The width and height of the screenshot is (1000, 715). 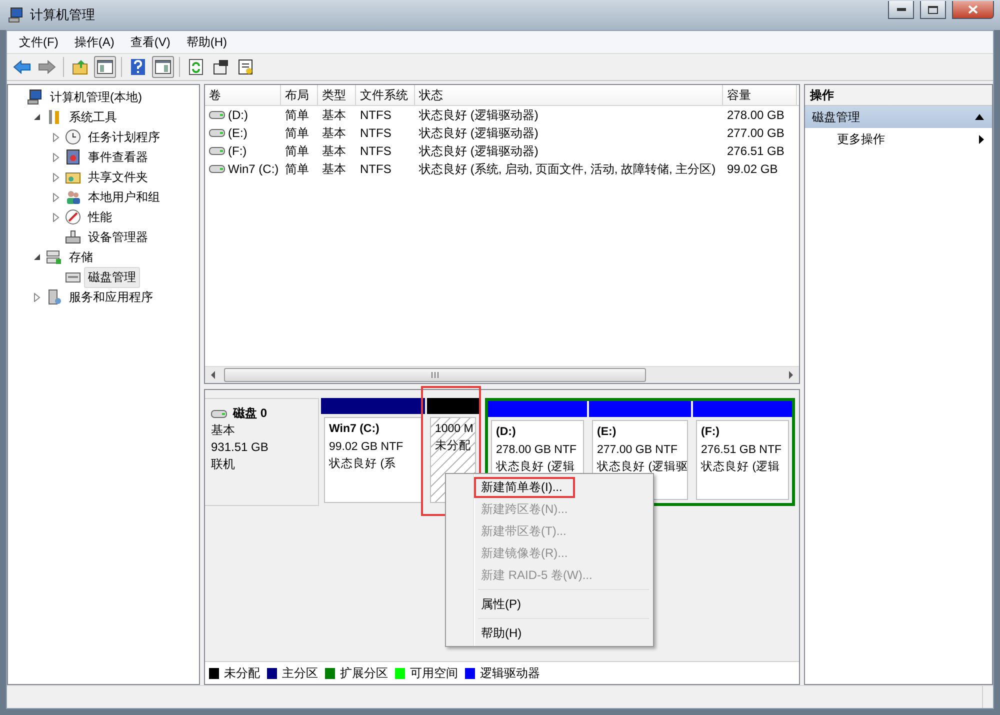 I want to click on column-header: 类型, so click(x=337, y=95).